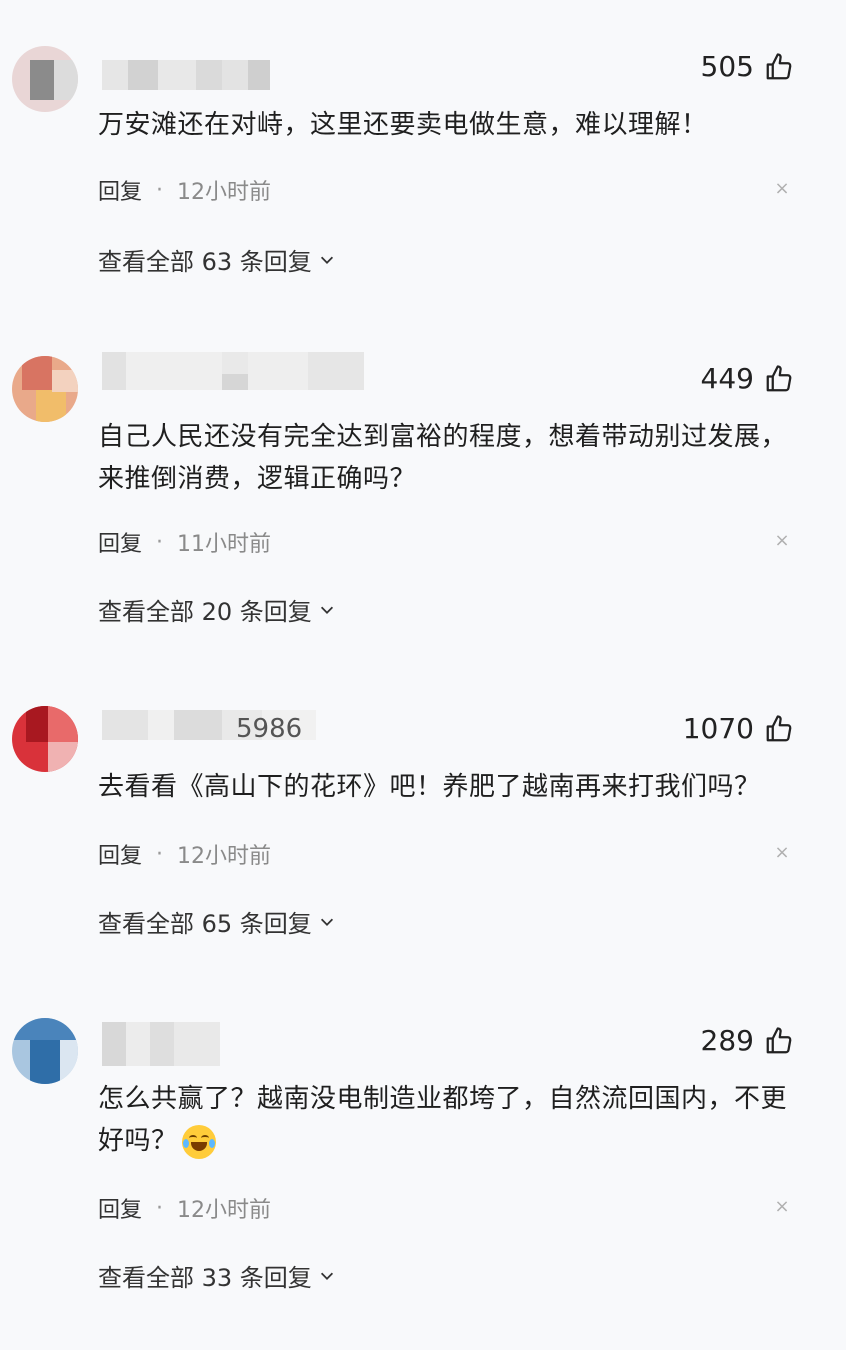  I want to click on comment-text: 万安滩还在对峙，这里还要卖电做生意，难以理解！, so click(403, 125).